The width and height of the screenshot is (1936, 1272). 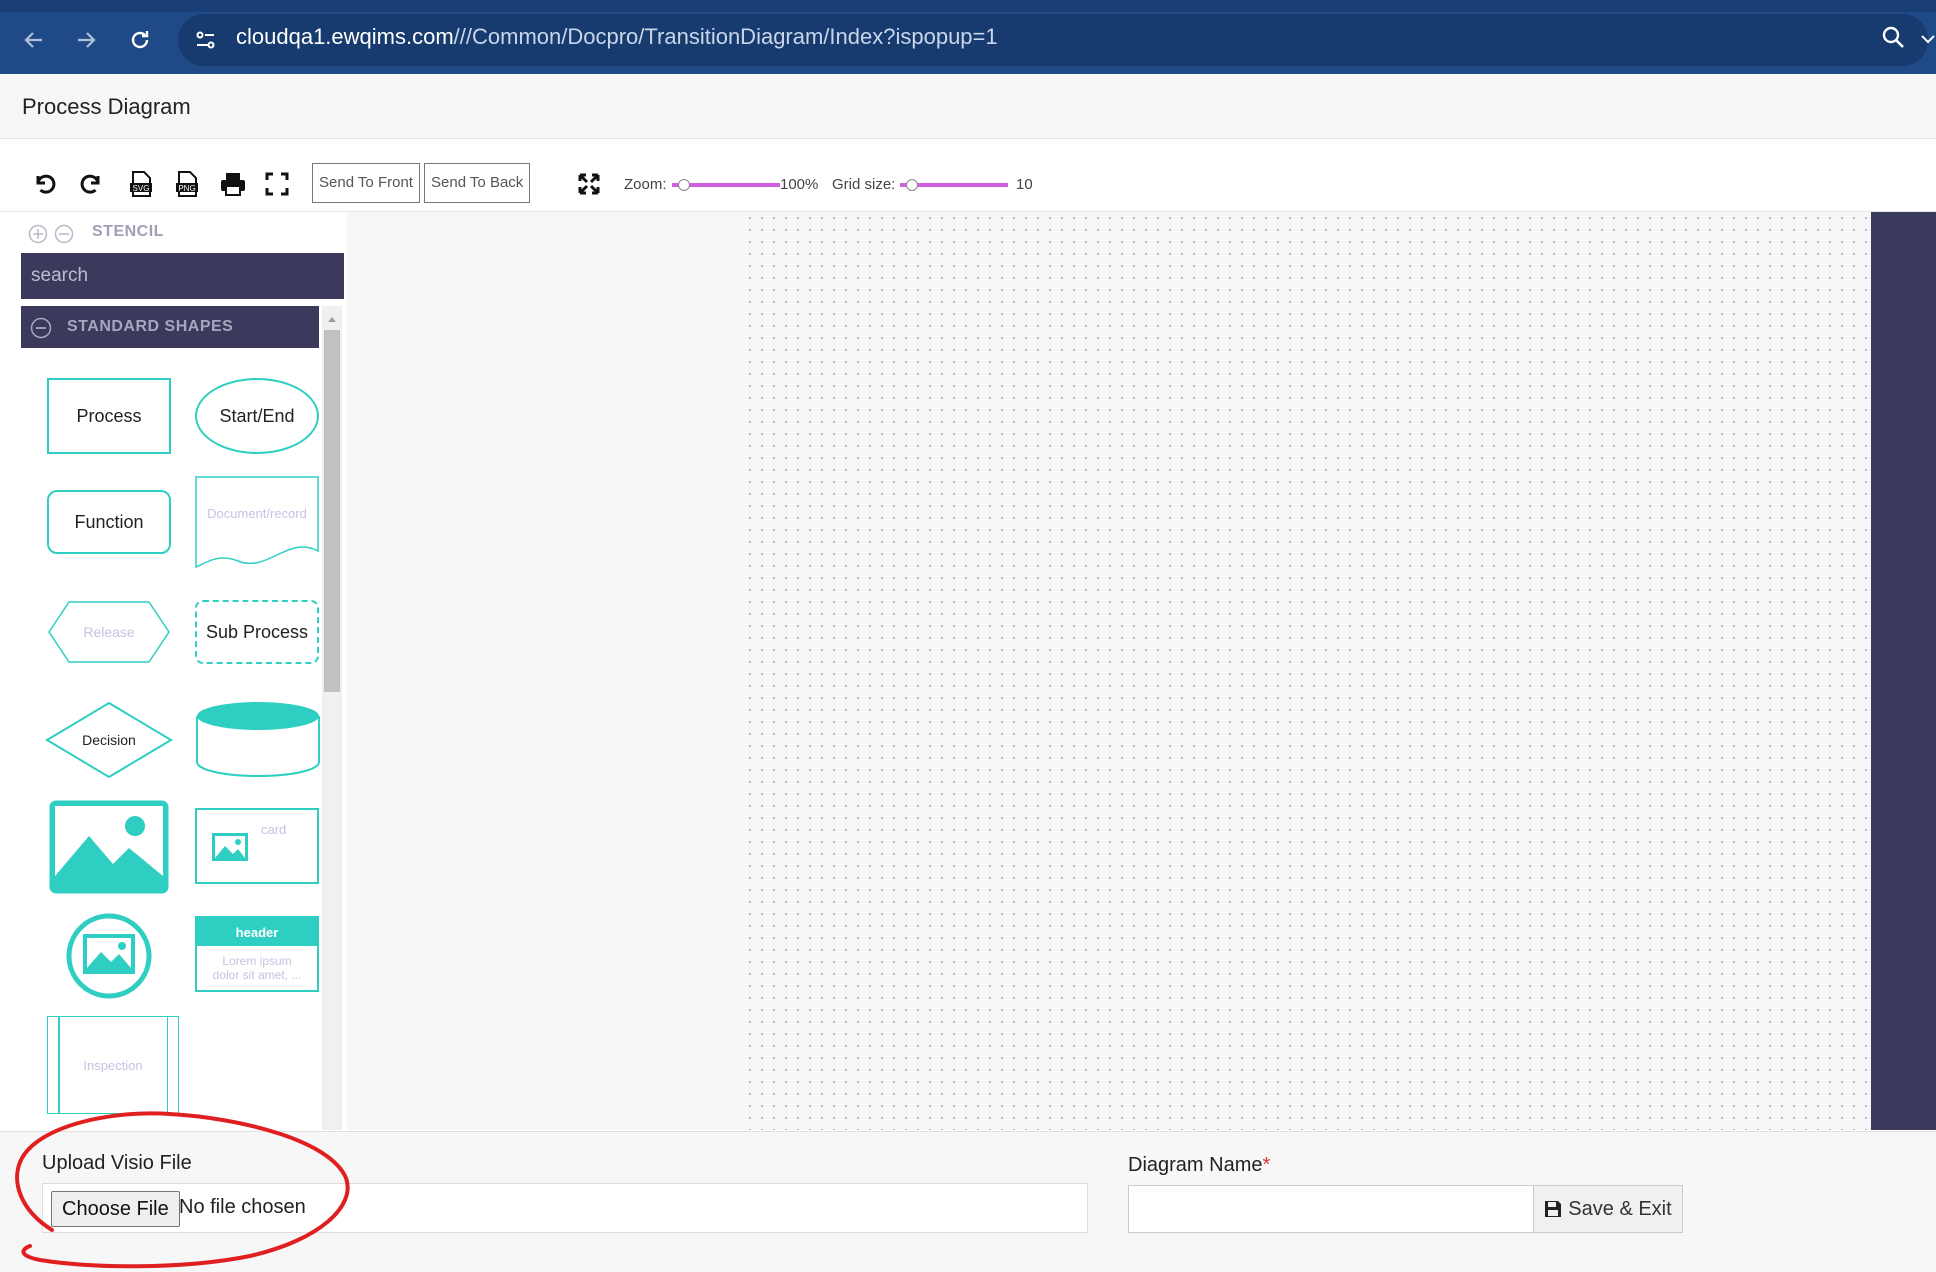 What do you see at coordinates (968, 6) in the screenshot?
I see `browser-tab-strip` at bounding box center [968, 6].